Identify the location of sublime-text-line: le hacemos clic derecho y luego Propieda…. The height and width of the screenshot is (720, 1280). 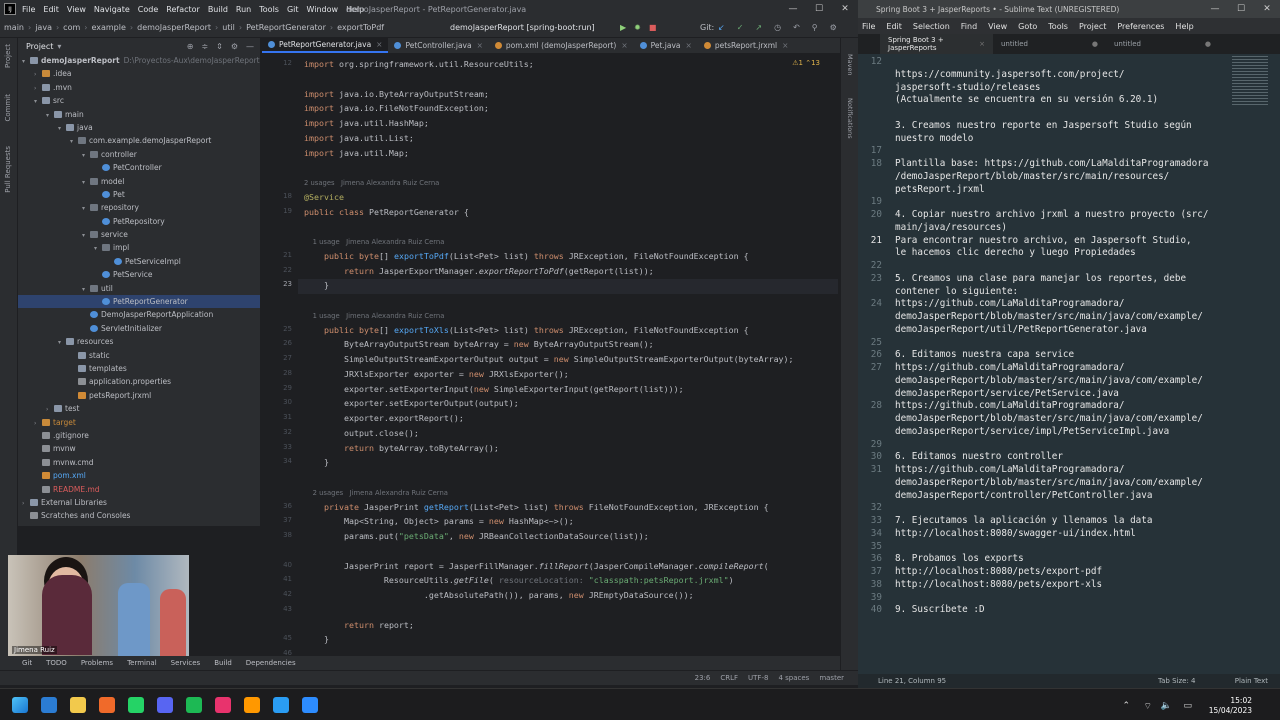
(1015, 252).